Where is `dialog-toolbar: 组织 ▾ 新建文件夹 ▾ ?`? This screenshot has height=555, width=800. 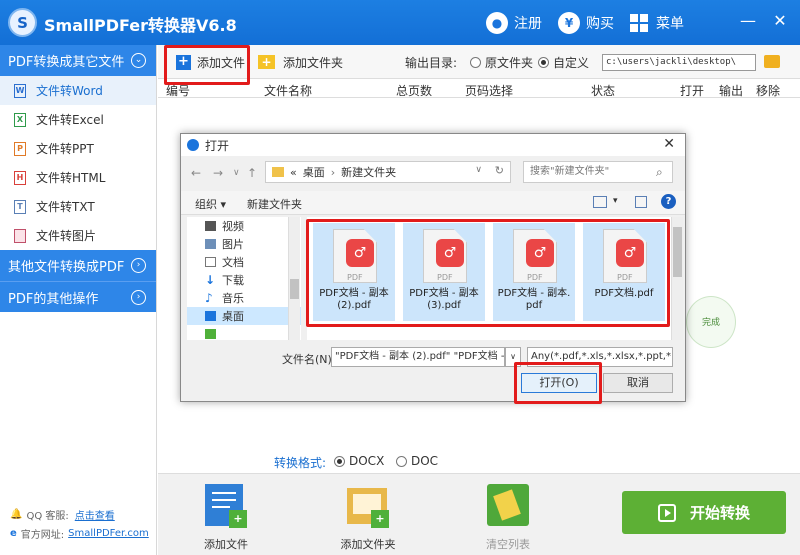 dialog-toolbar: 组织 ▾ 新建文件夹 ▾ ? is located at coordinates (433, 203).